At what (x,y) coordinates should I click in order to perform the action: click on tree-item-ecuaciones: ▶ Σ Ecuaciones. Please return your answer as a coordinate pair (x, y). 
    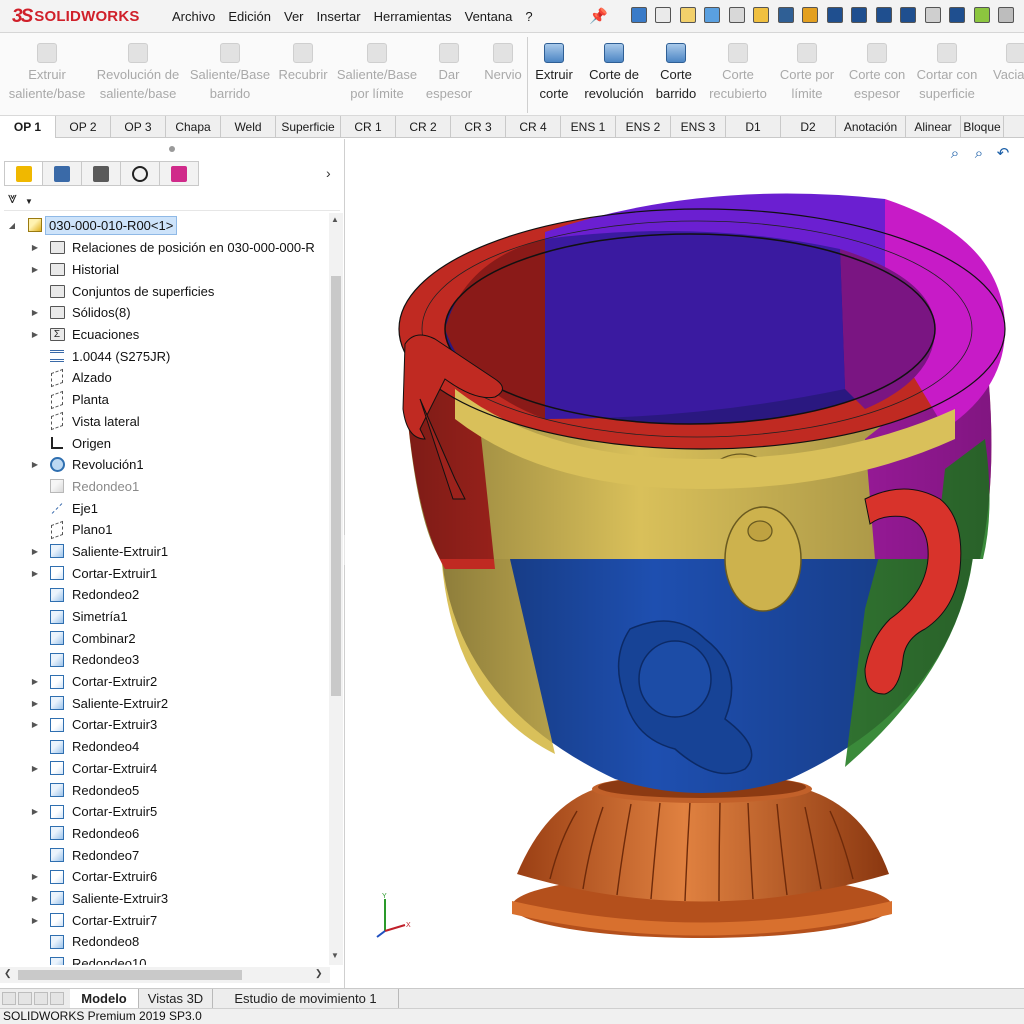
    Looking at the image, I should click on (165, 335).